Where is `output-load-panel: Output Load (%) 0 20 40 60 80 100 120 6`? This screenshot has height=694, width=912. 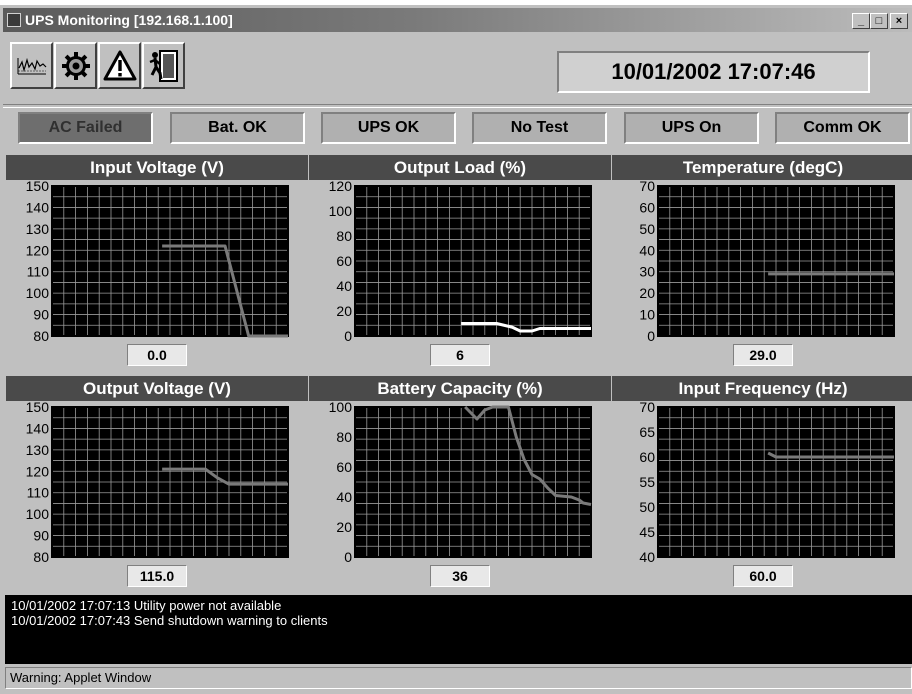
output-load-panel: Output Load (%) 0 20 40 60 80 100 120 6 is located at coordinates (460, 264).